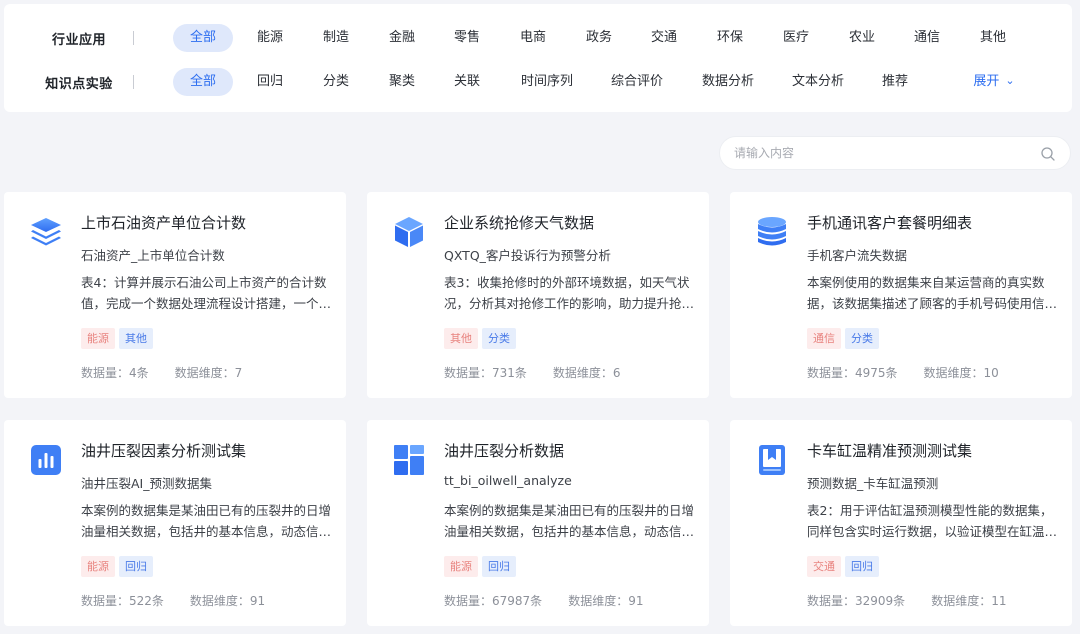 Image resolution: width=1080 pixels, height=634 pixels. Describe the element at coordinates (903, 372) in the screenshot. I see `card-stats: 数据量：4975条 数据维度：10` at that location.